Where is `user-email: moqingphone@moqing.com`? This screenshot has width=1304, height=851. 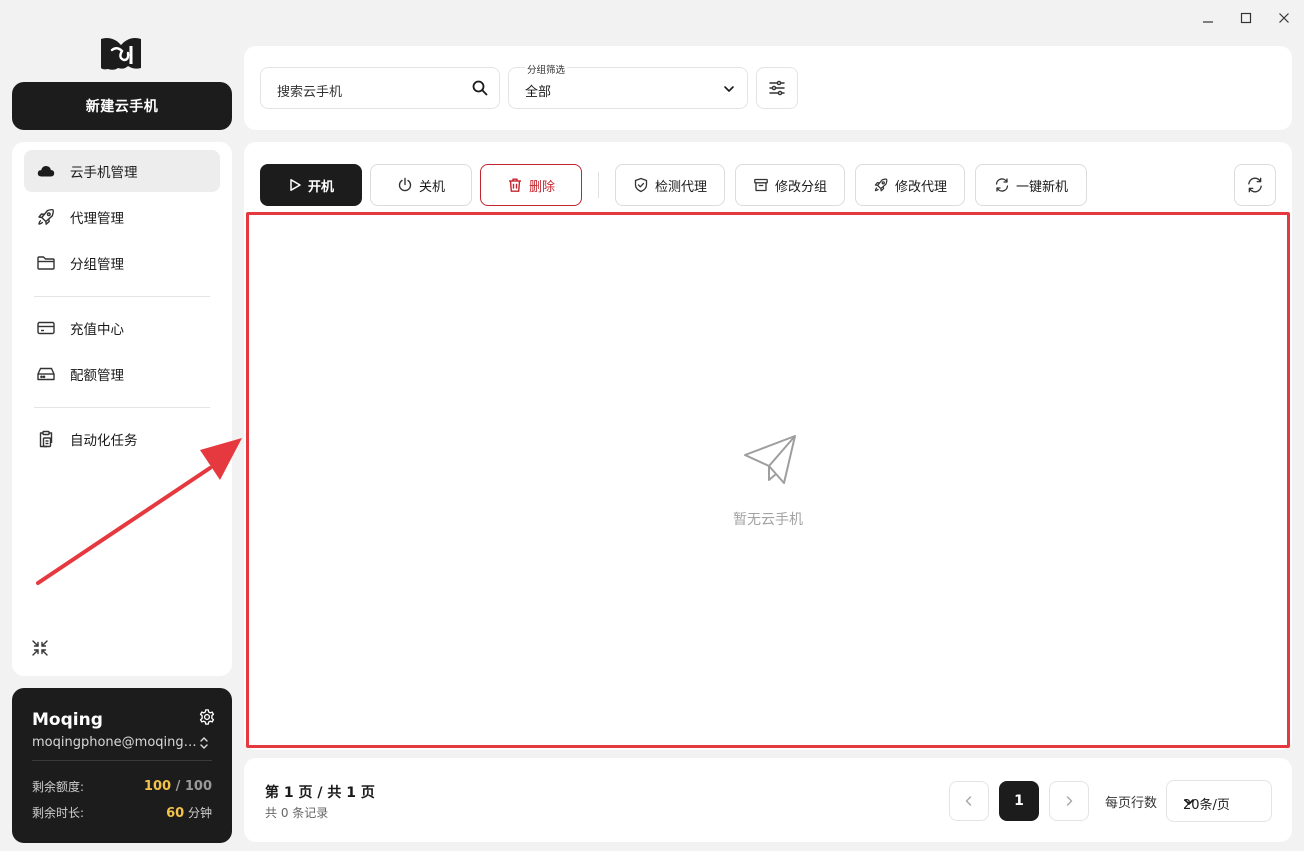 user-email: moqingphone@moqing.com is located at coordinates (116, 742).